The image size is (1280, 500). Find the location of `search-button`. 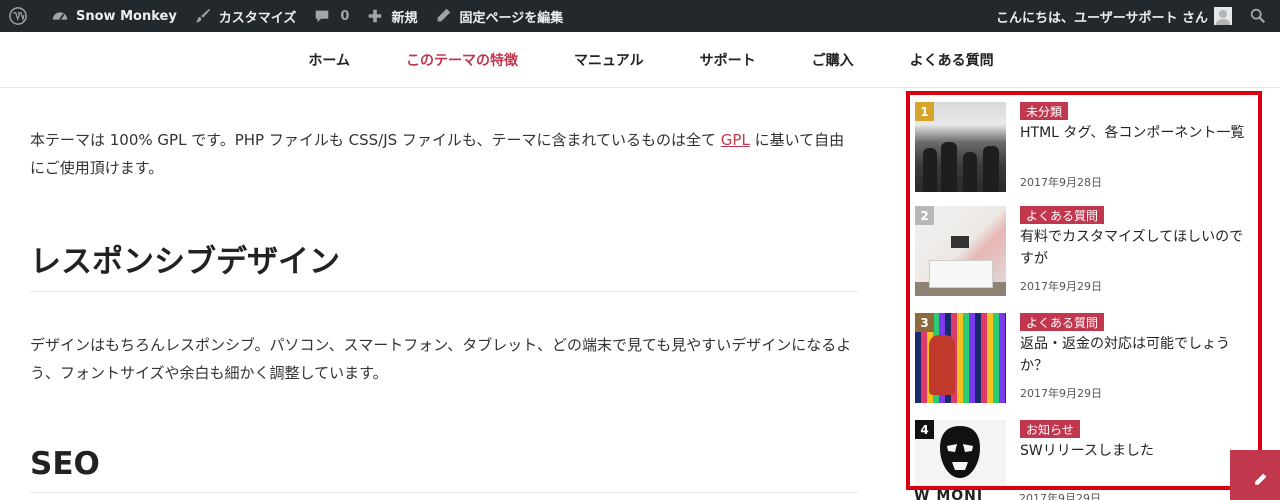

search-button is located at coordinates (1260, 16).